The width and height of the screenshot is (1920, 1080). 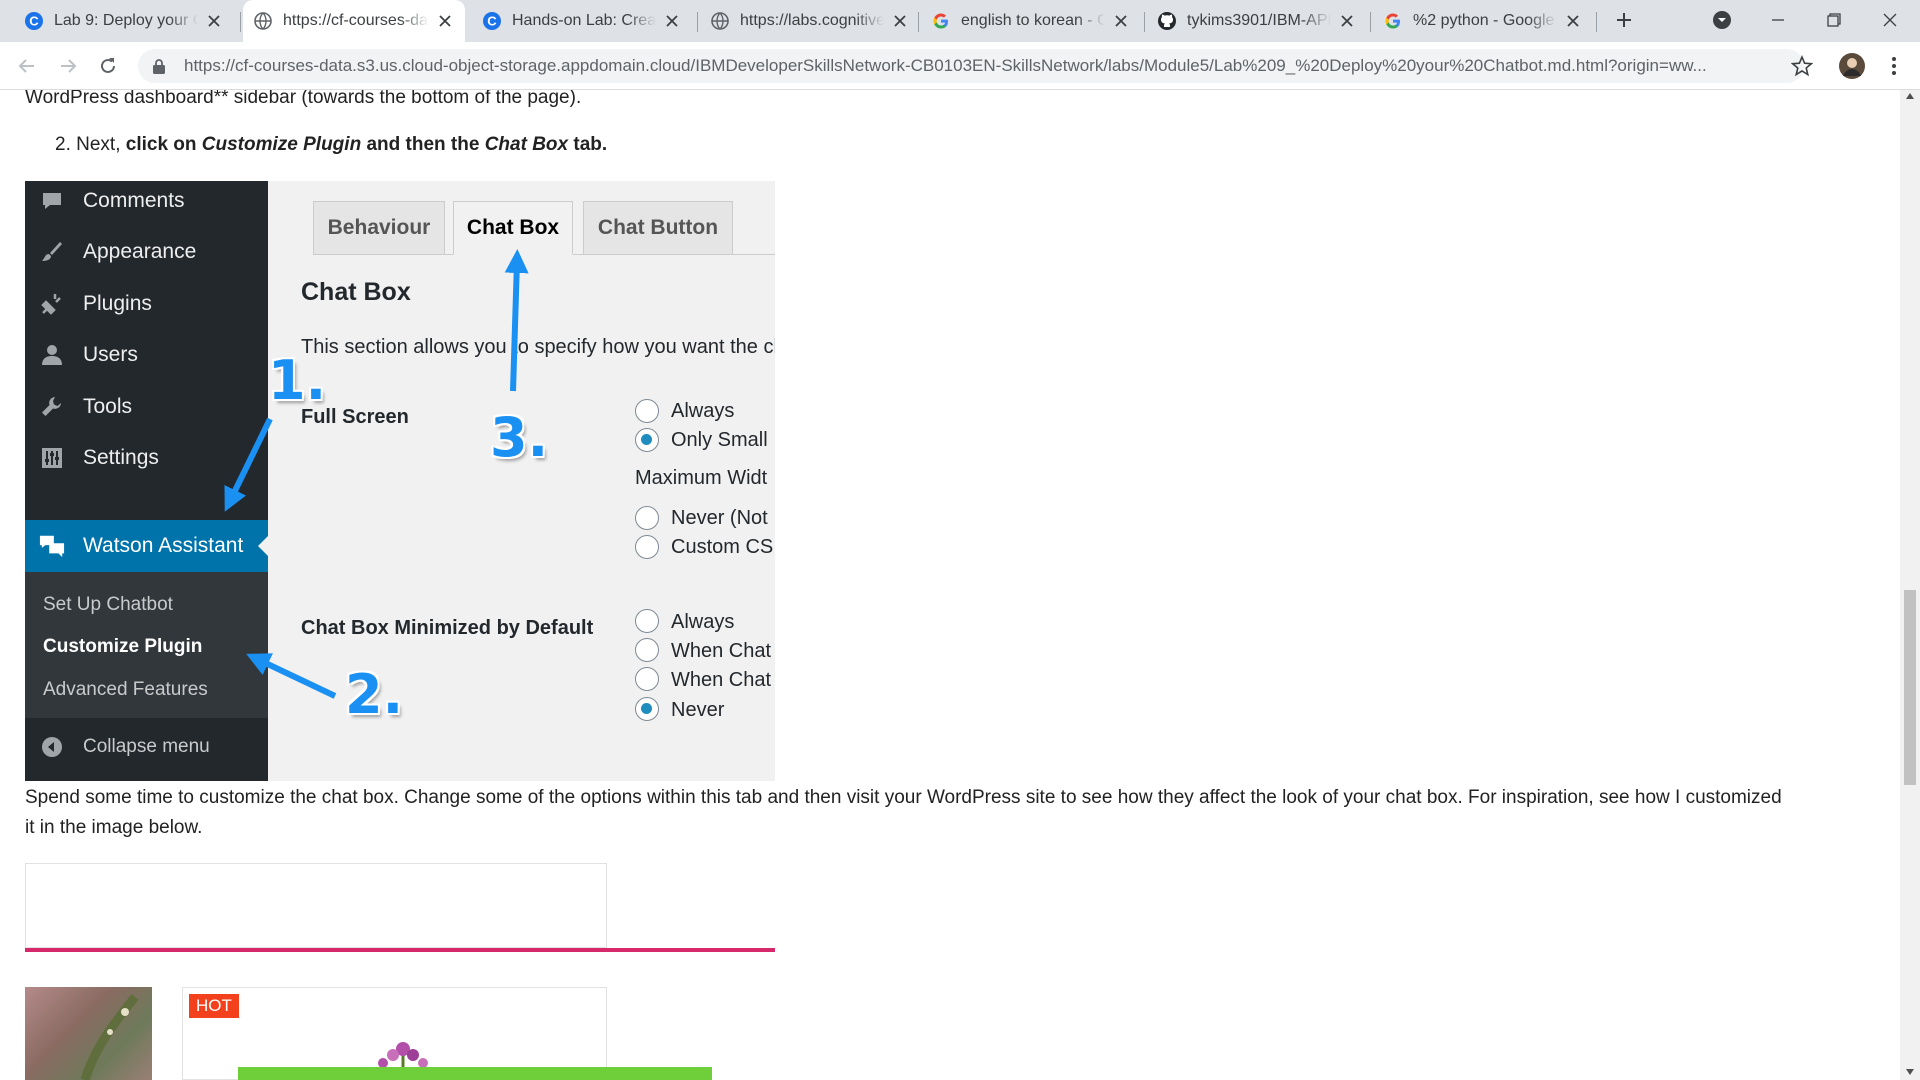 I want to click on hot-badge: HOT, so click(x=214, y=1006).